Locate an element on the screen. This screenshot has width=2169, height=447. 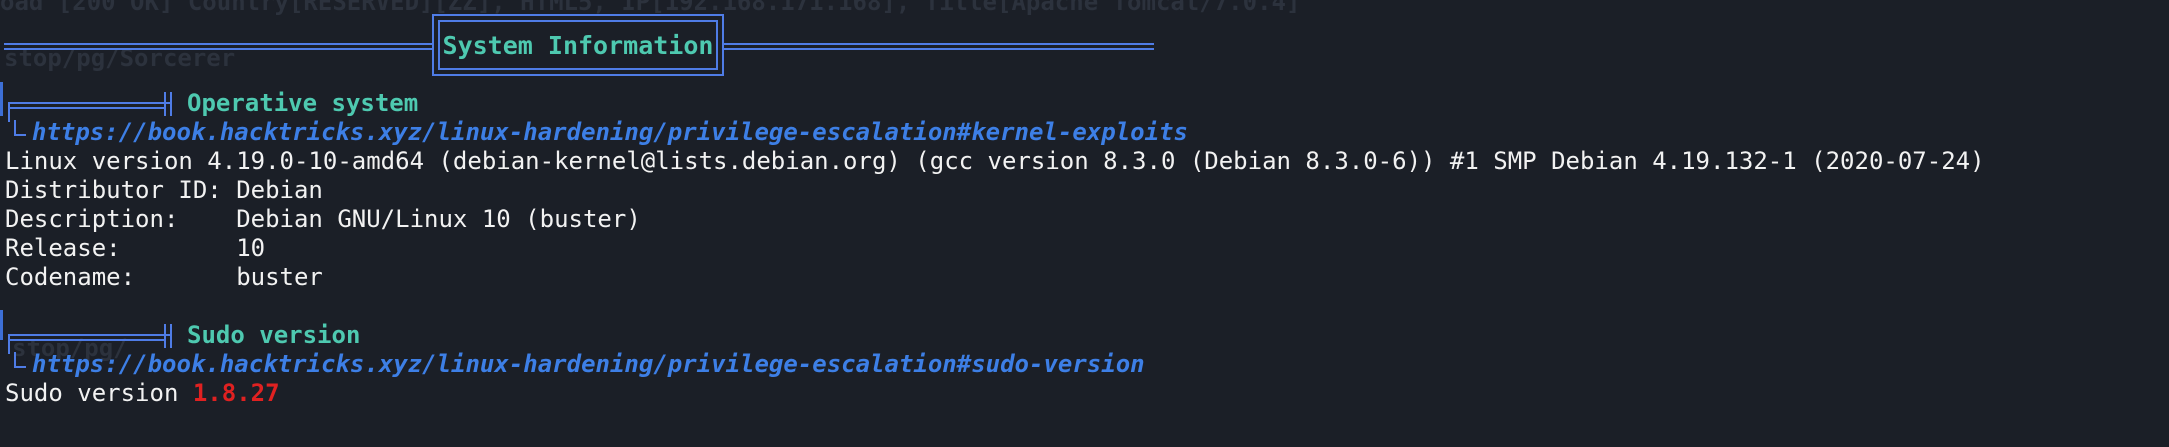
sudo-version-line: Sudo version 1.8.27 is located at coordinates (142, 393).